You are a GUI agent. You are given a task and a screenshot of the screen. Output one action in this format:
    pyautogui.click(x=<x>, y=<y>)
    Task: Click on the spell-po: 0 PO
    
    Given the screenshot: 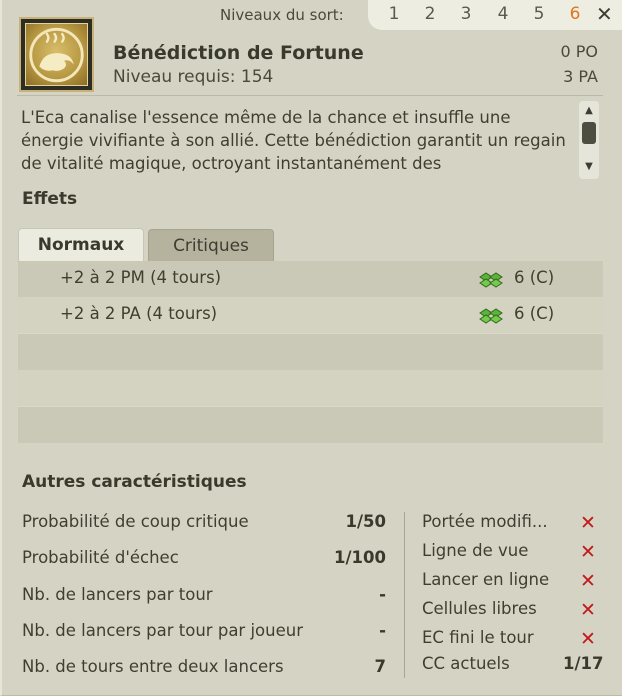 What is the action you would take?
    pyautogui.click(x=579, y=51)
    